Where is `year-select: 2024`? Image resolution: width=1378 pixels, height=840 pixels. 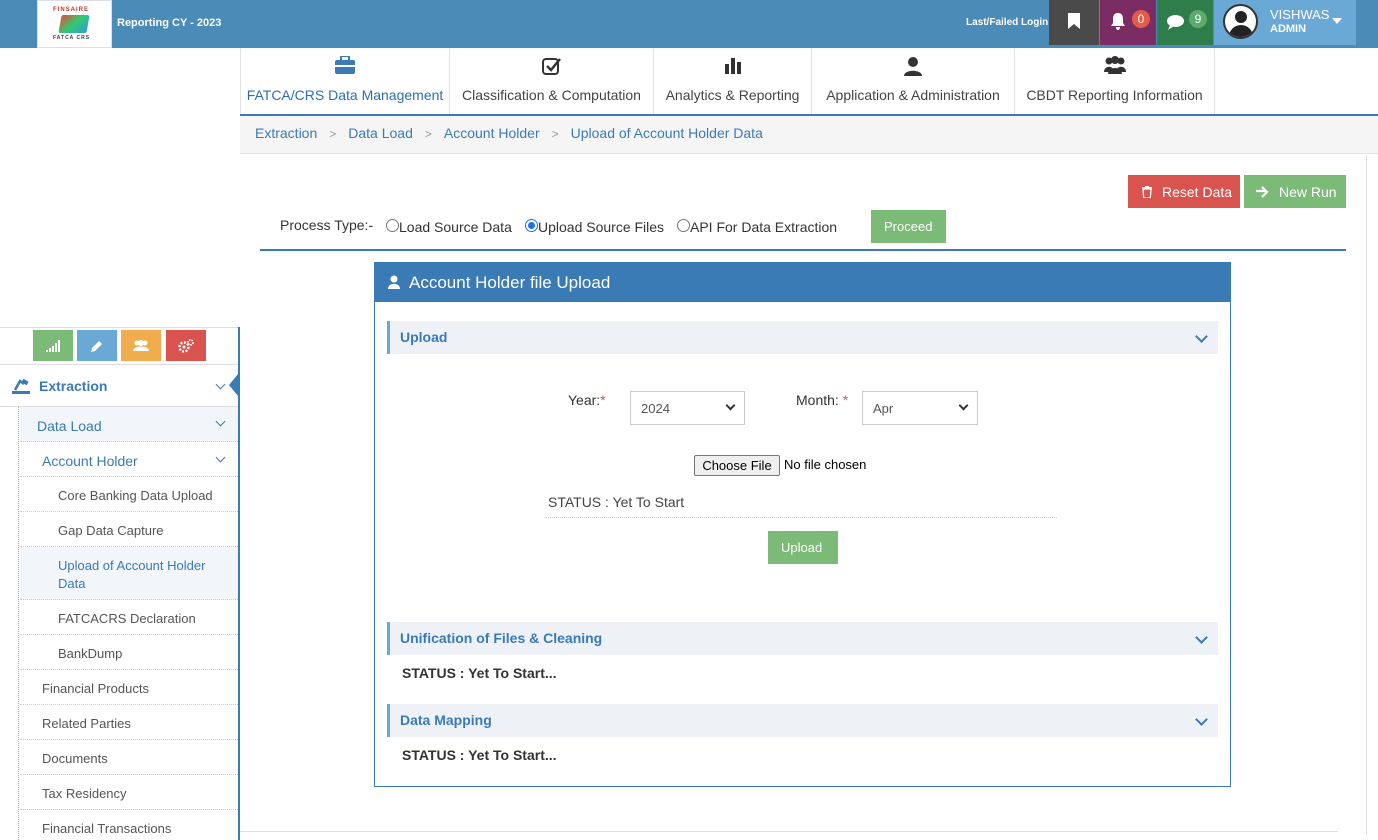 year-select: 2024 is located at coordinates (687, 408).